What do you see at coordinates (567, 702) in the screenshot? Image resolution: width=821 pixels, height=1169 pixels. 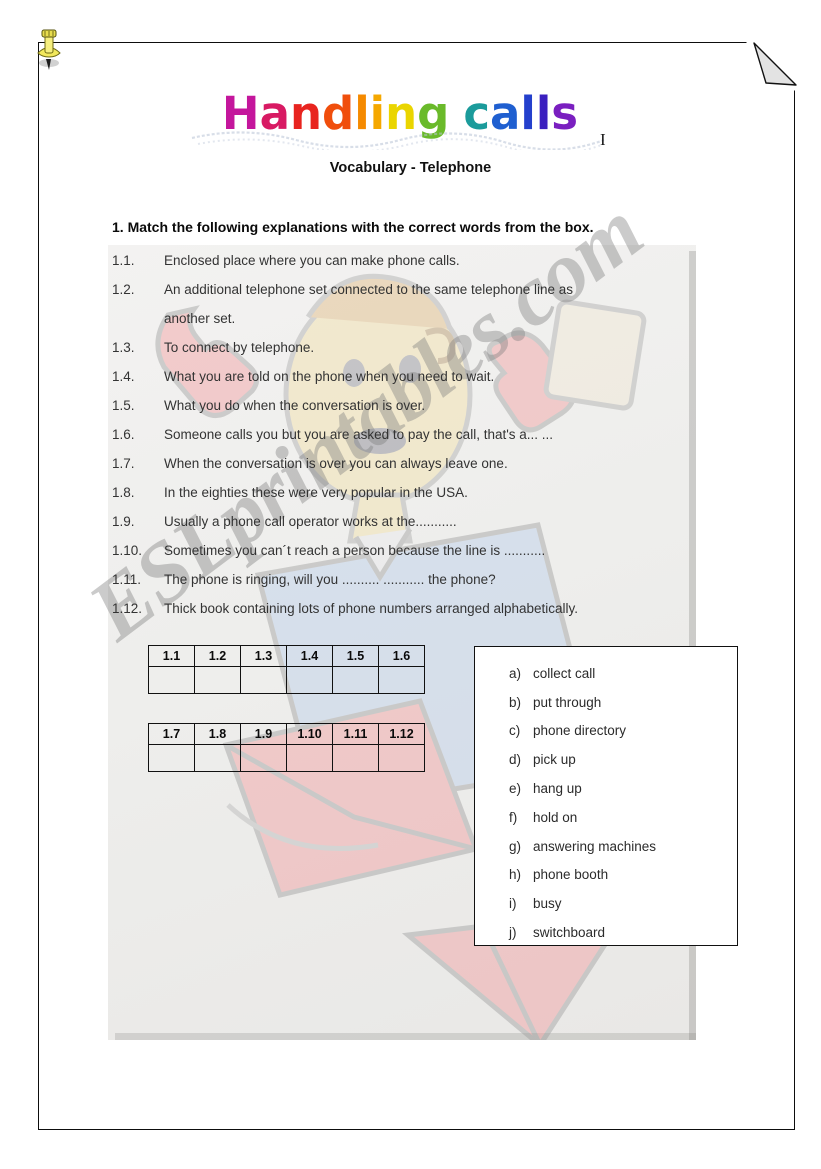 I see `word-bank-word: put through` at bounding box center [567, 702].